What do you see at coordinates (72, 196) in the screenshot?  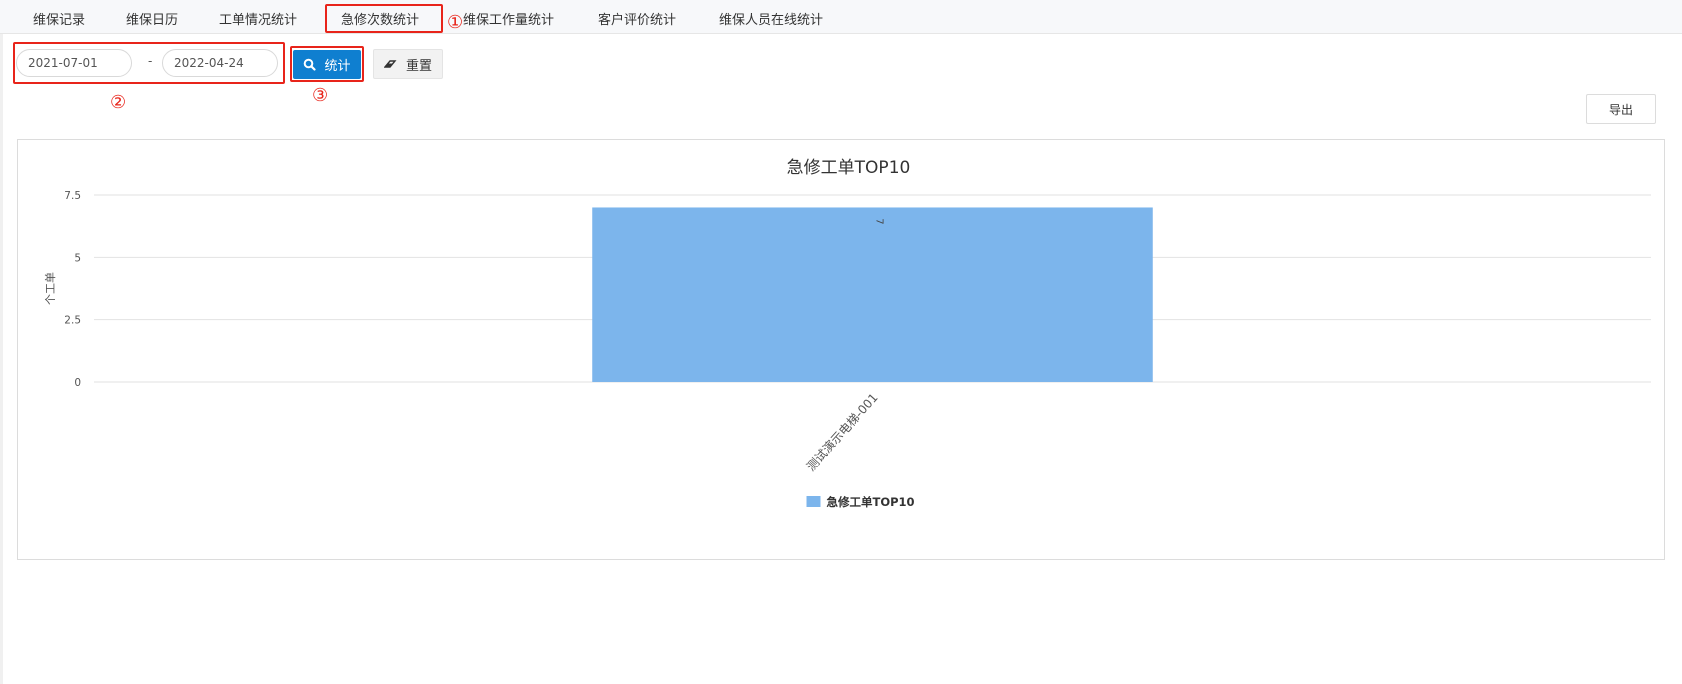 I see `y-tick-label: 7.5` at bounding box center [72, 196].